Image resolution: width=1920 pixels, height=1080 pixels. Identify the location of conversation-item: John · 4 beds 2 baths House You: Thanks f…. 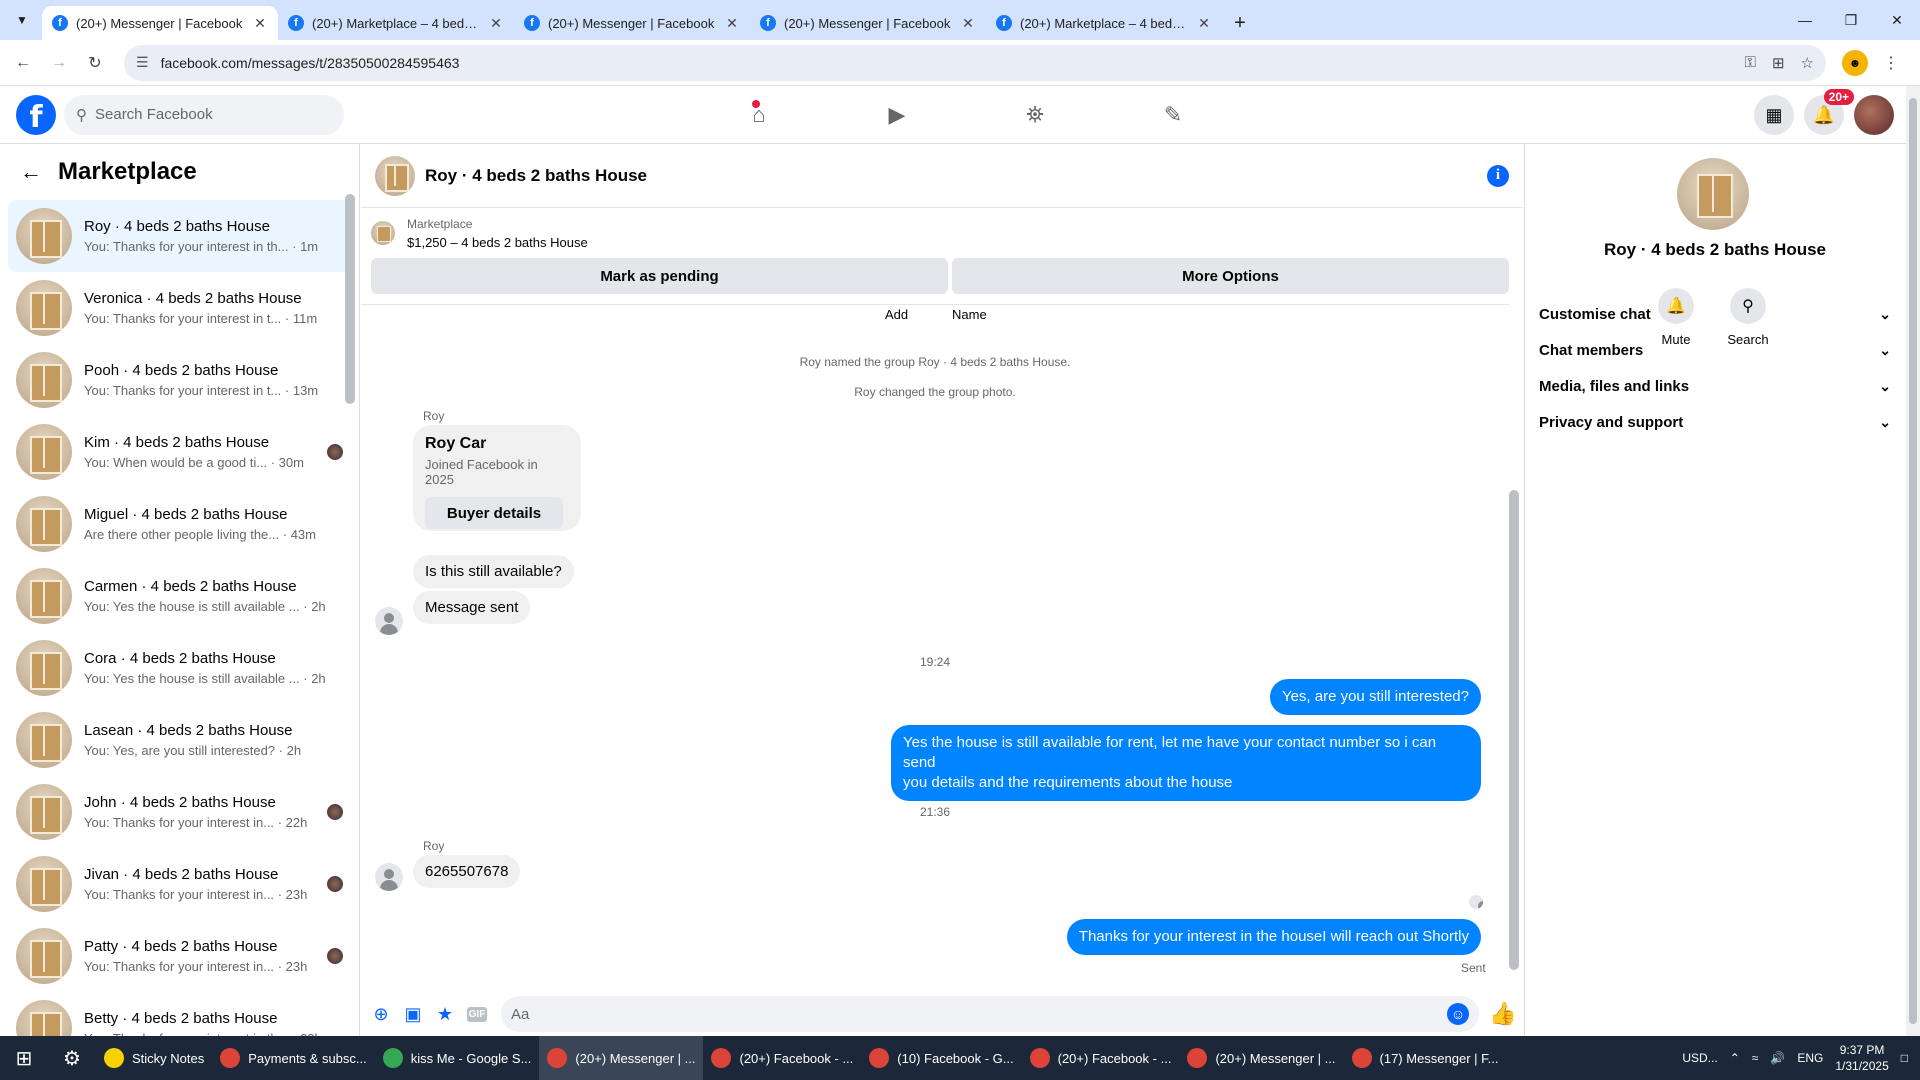
(179, 812).